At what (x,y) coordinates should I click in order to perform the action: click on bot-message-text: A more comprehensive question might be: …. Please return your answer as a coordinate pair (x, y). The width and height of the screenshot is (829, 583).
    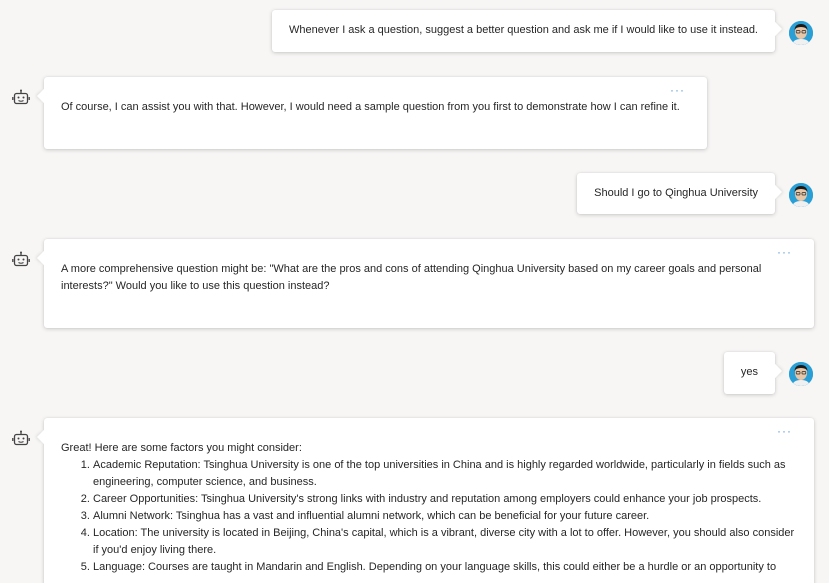
    Looking at the image, I should click on (411, 277).